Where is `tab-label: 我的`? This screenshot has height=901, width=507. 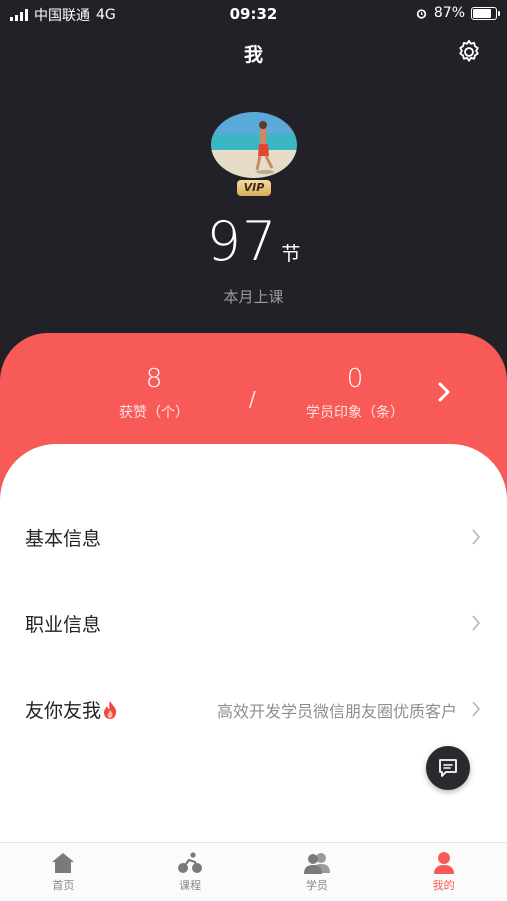 tab-label: 我的 is located at coordinates (443, 885).